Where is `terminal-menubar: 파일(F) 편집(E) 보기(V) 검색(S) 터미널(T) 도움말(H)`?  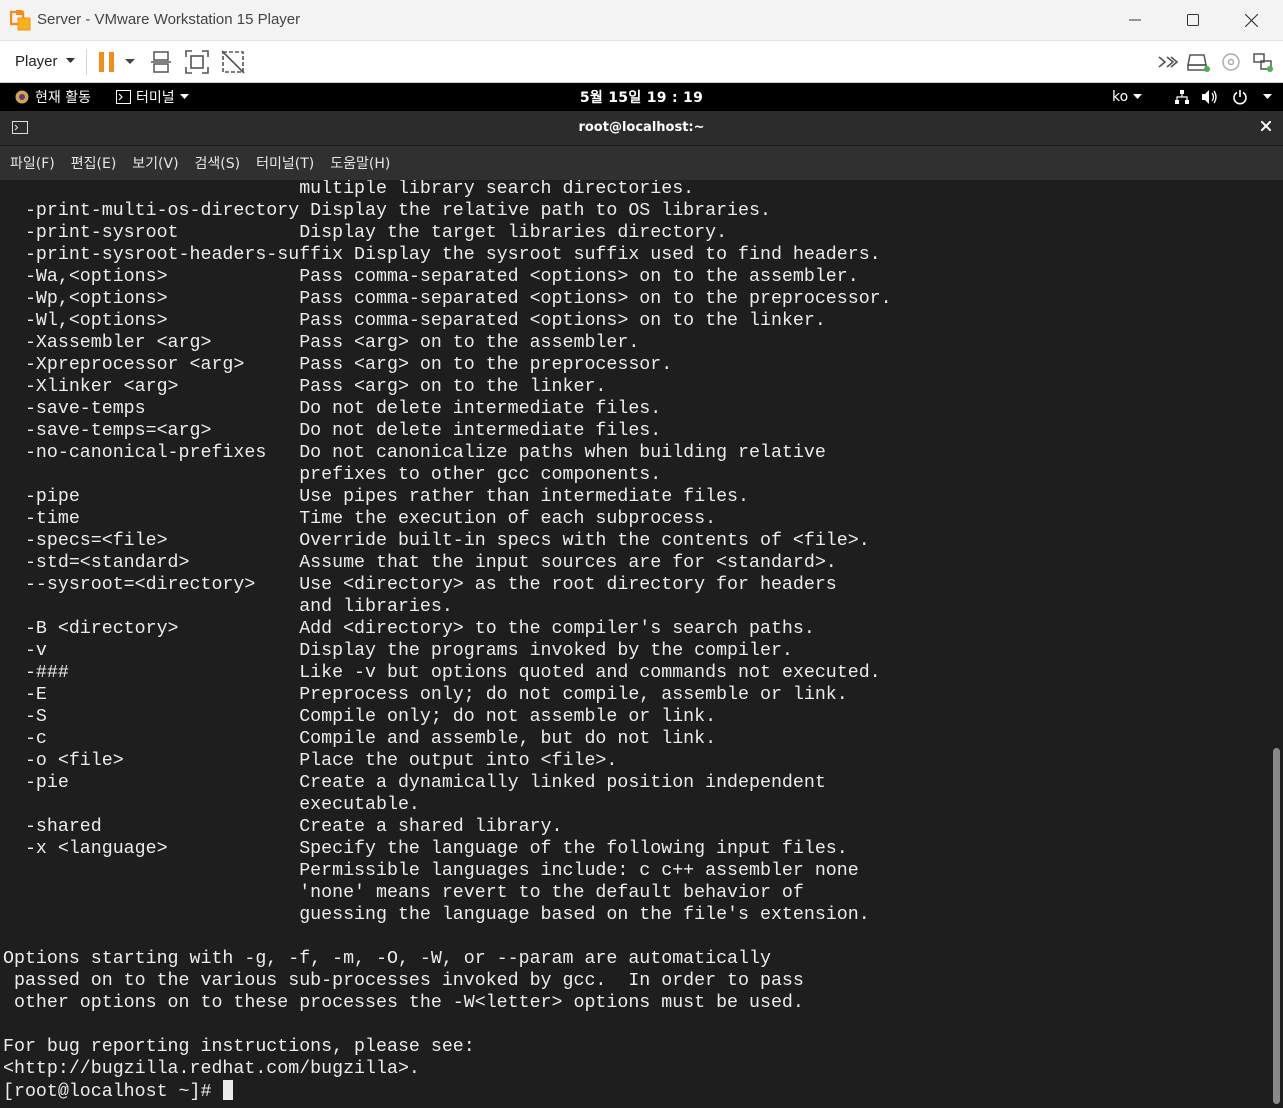
terminal-menubar: 파일(F) 편집(E) 보기(V) 검색(S) 터미널(T) 도움말(H) is located at coordinates (641, 163).